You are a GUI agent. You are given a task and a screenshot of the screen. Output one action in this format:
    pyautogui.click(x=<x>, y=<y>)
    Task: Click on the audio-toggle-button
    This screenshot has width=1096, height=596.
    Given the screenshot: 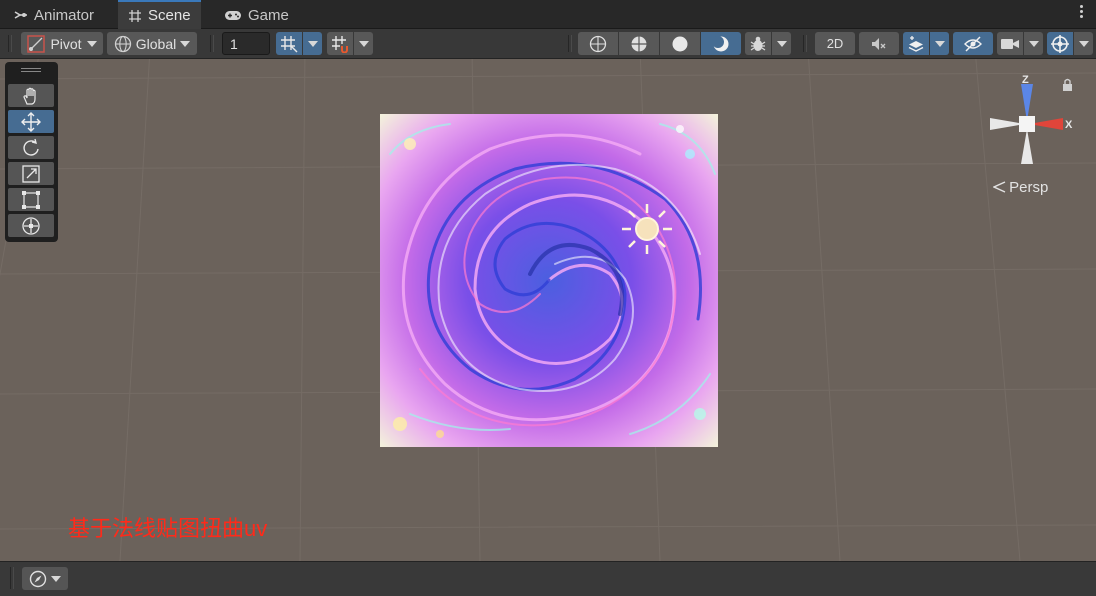 What is the action you would take?
    pyautogui.click(x=879, y=43)
    